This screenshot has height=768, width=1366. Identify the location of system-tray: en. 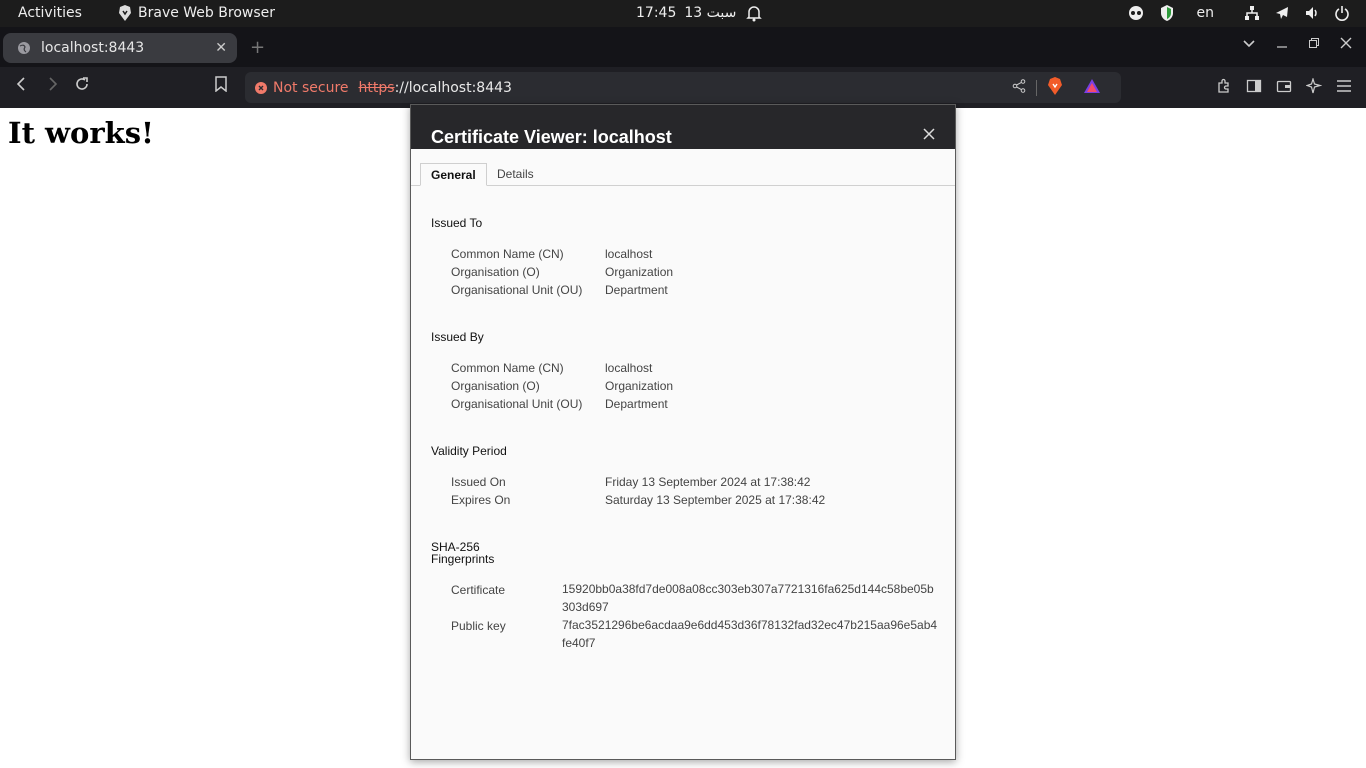
(1239, 13).